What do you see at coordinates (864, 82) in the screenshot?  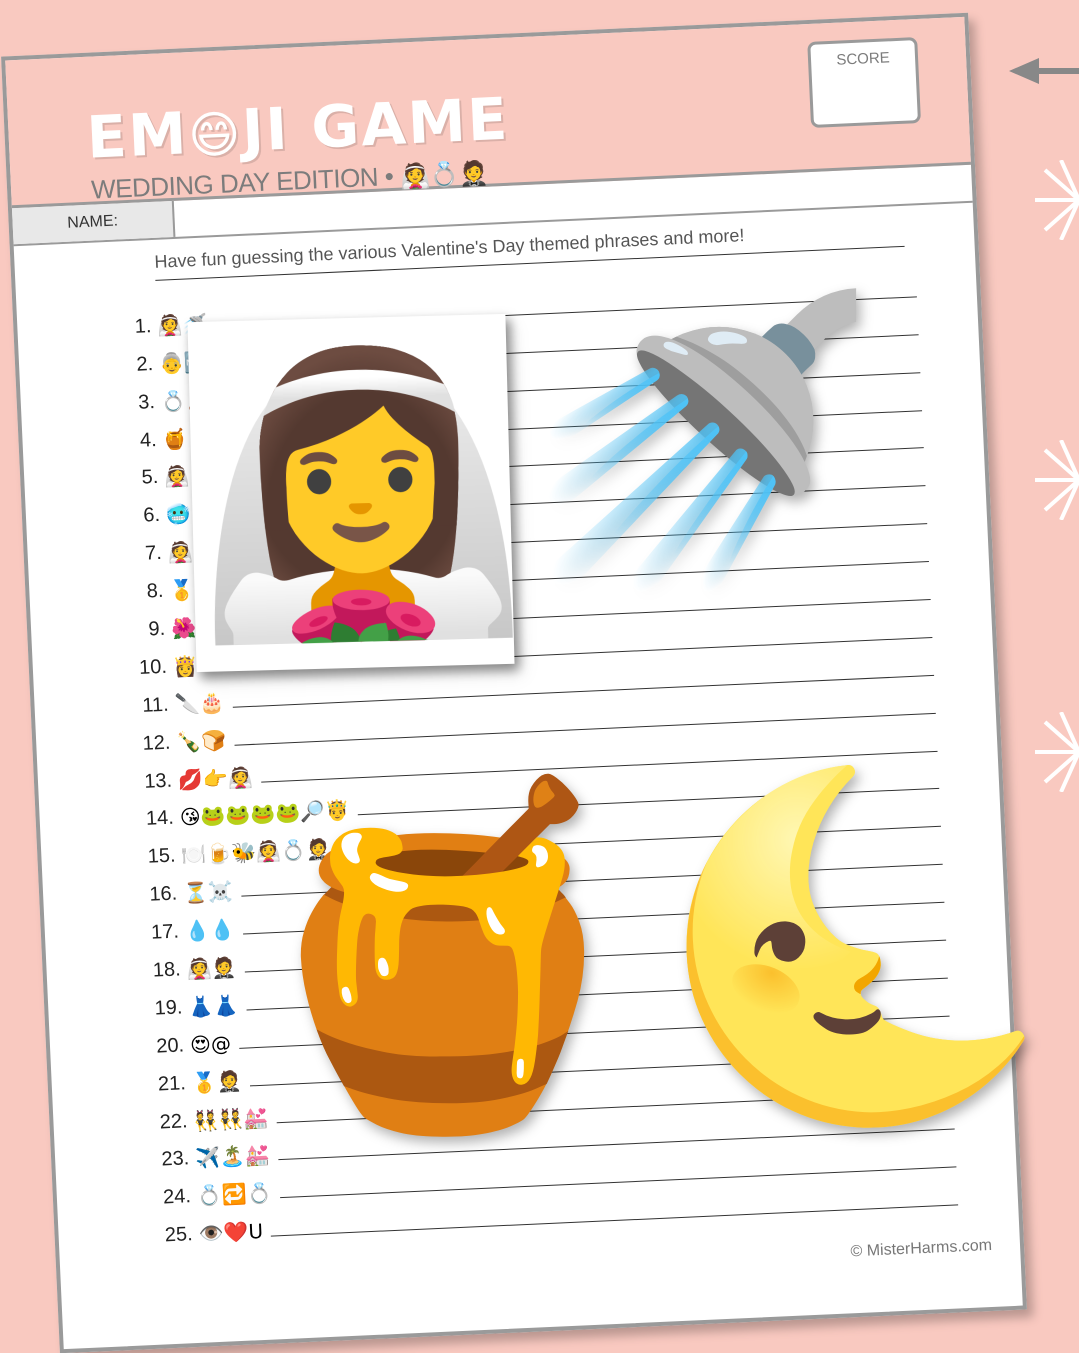 I see `score-box: SCORE` at bounding box center [864, 82].